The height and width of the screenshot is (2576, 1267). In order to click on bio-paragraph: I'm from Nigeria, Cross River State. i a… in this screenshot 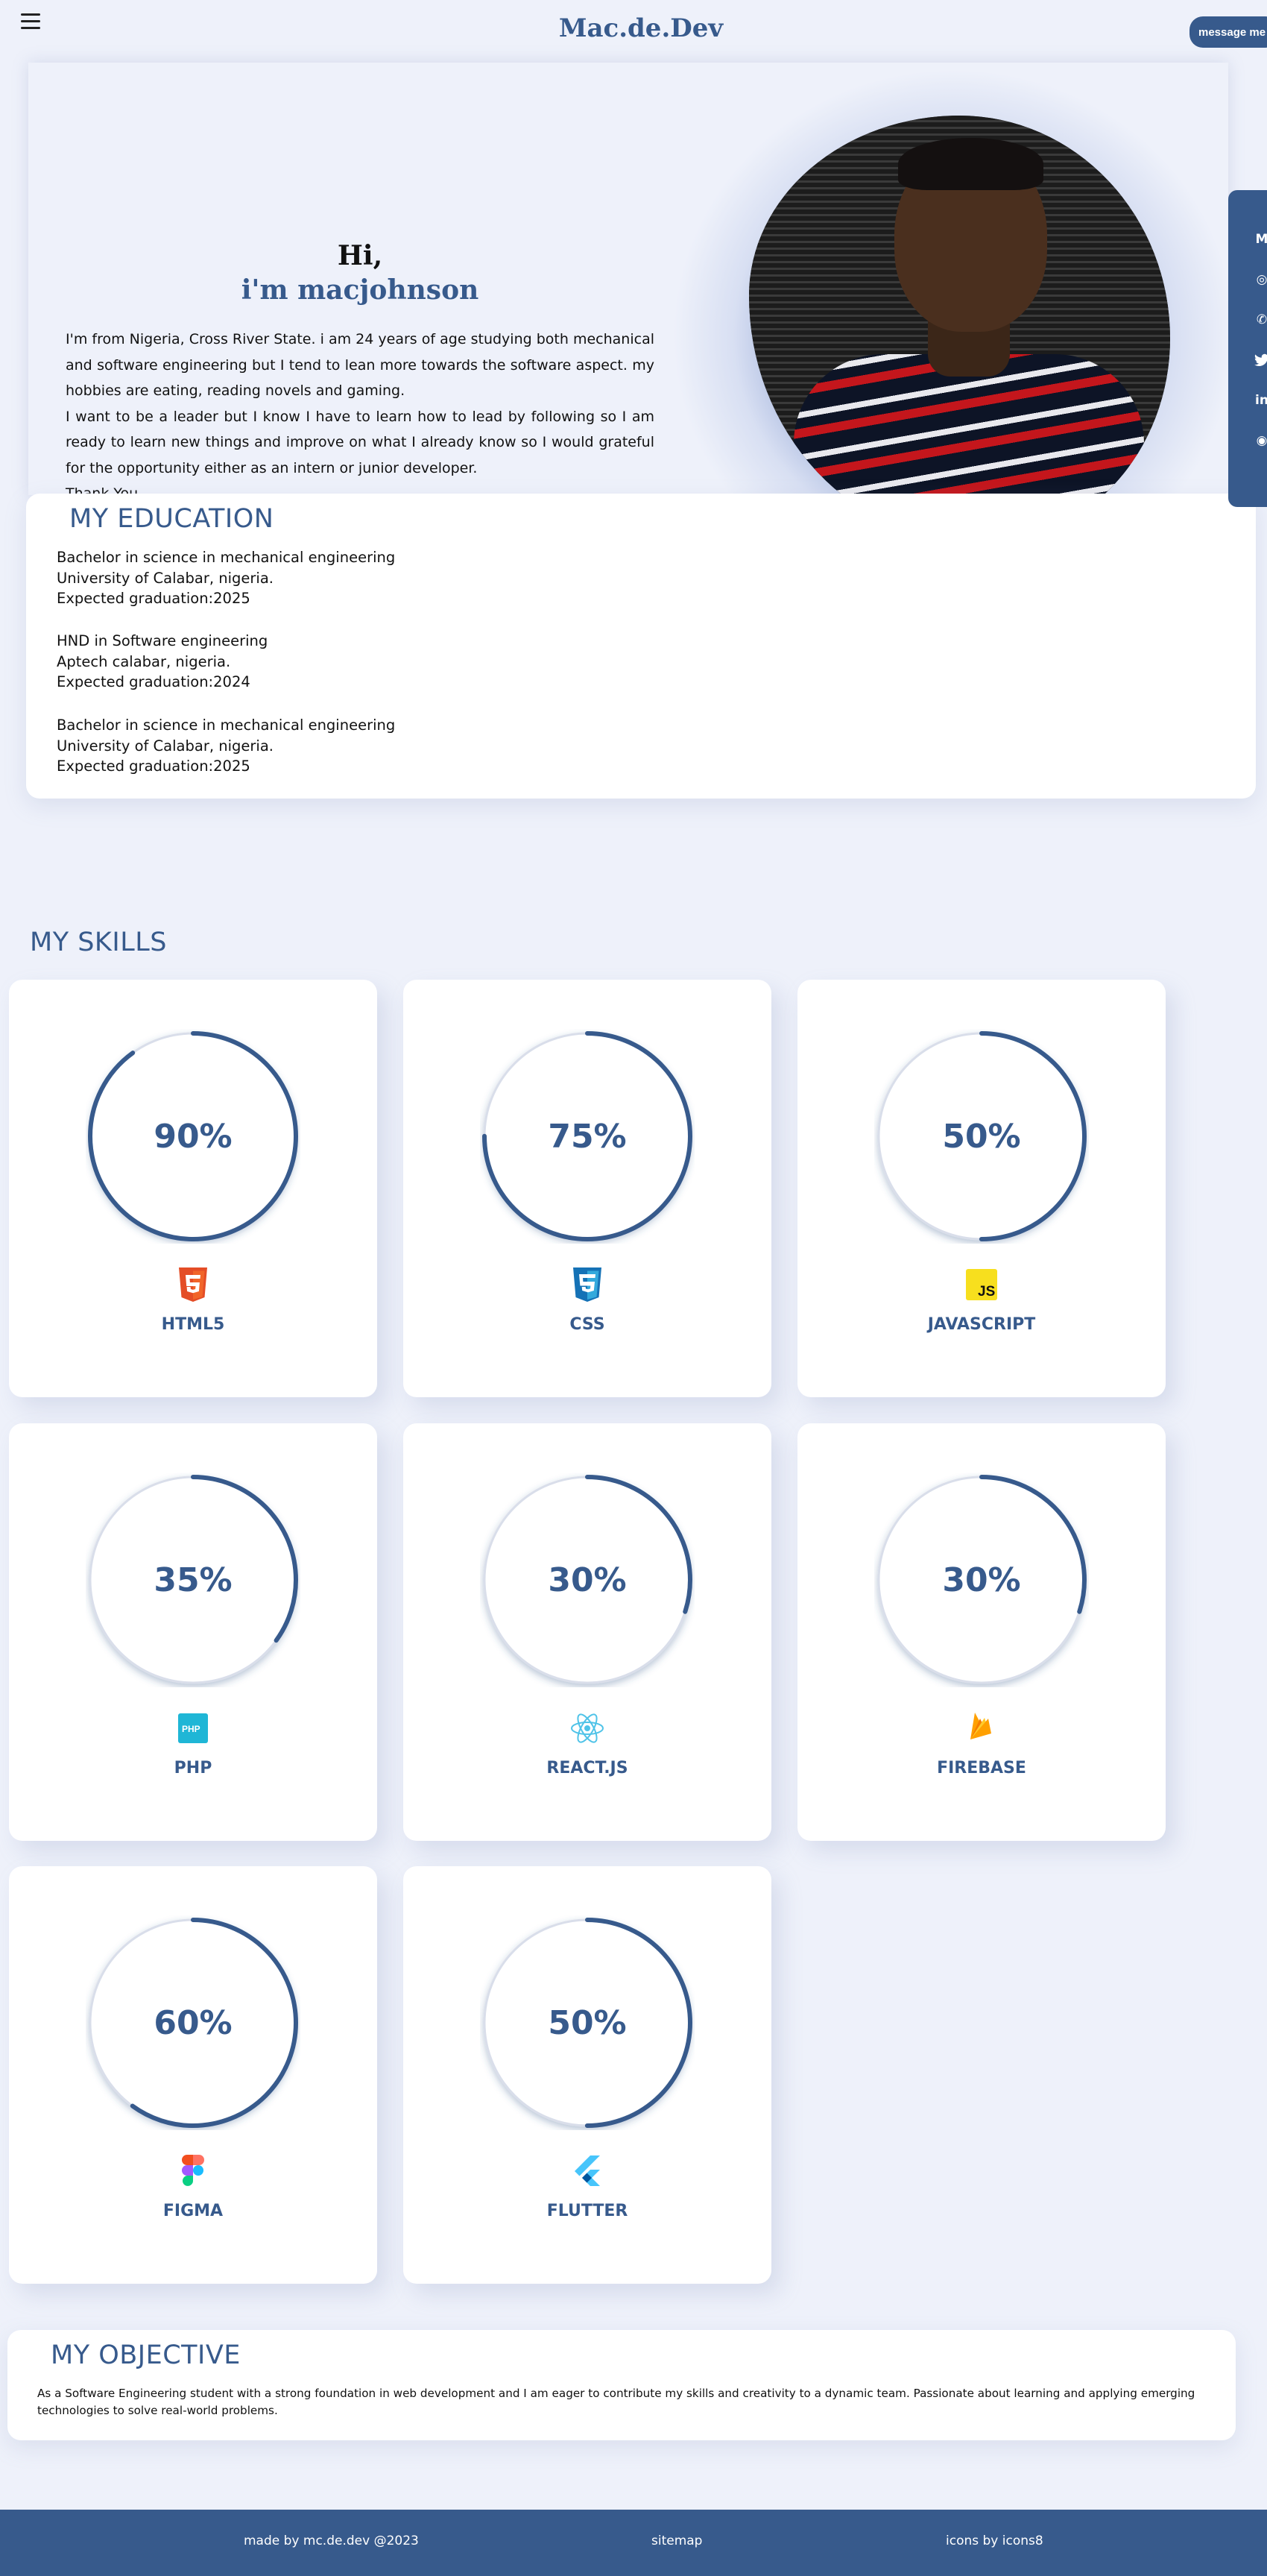, I will do `click(360, 365)`.